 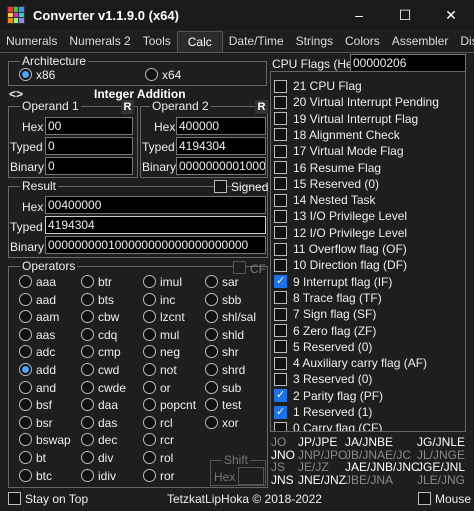 What do you see at coordinates (420, 41) in the screenshot?
I see `tab-assembler: Assembler` at bounding box center [420, 41].